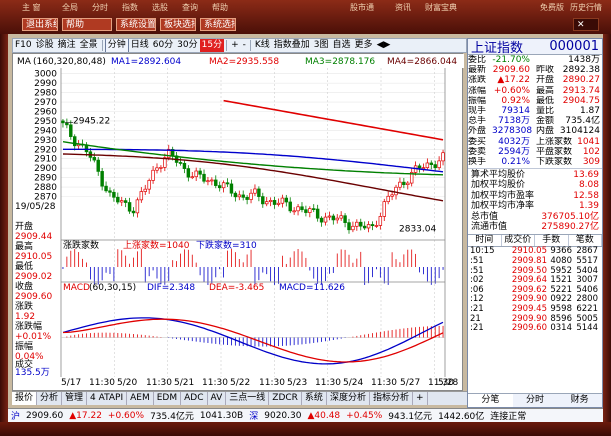 This screenshot has height=436, width=611. I want to click on bottom-tab: 指标分析, so click(391, 398).